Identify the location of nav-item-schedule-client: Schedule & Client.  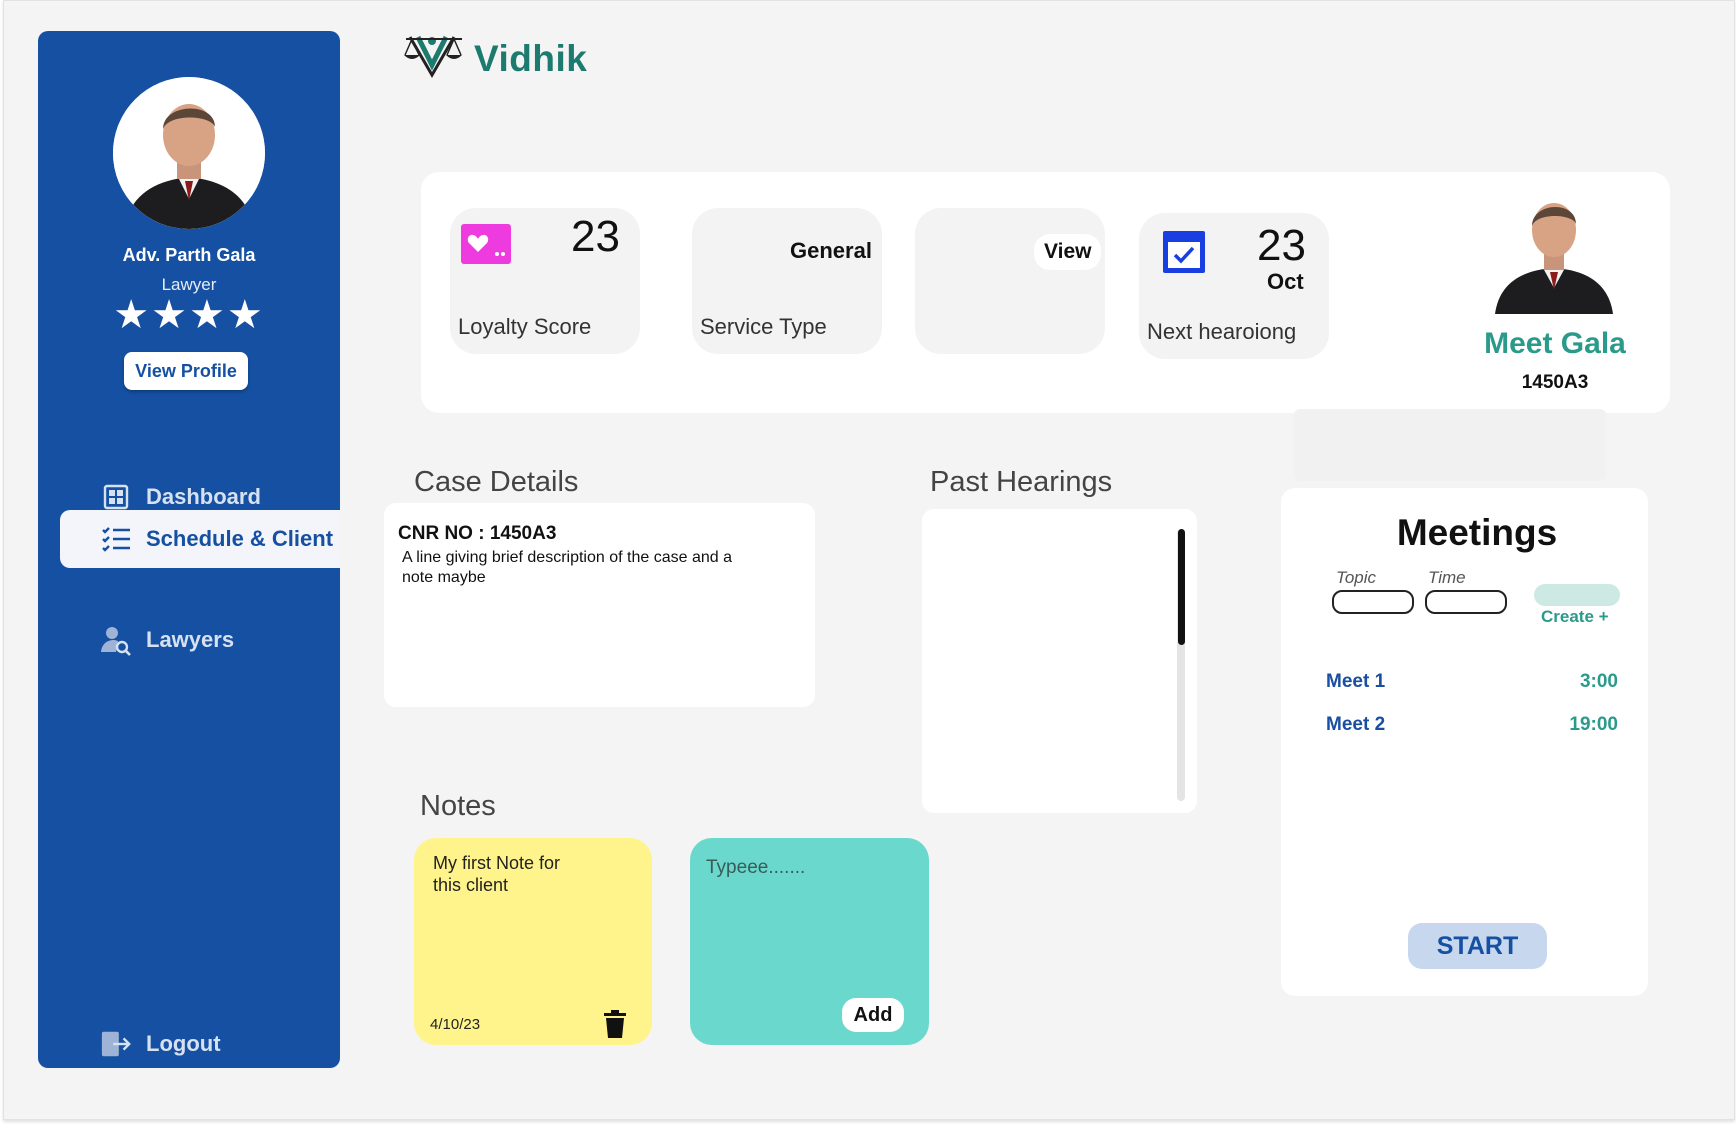
(200, 539).